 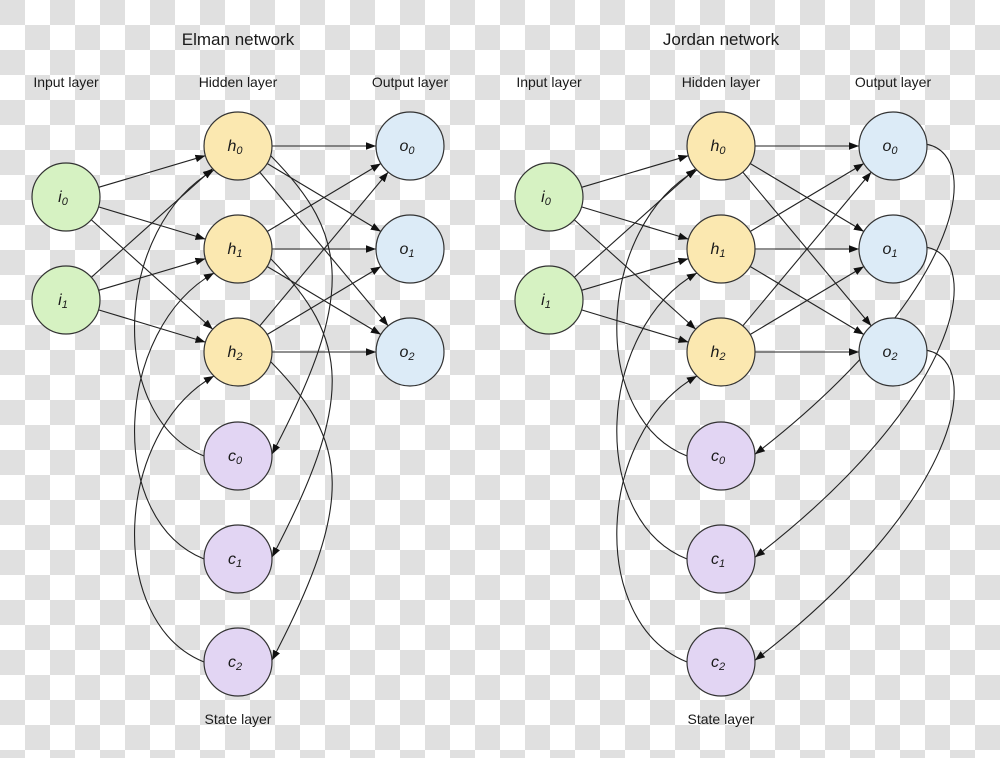 I want to click on edge-o0-c0, so click(x=854, y=299).